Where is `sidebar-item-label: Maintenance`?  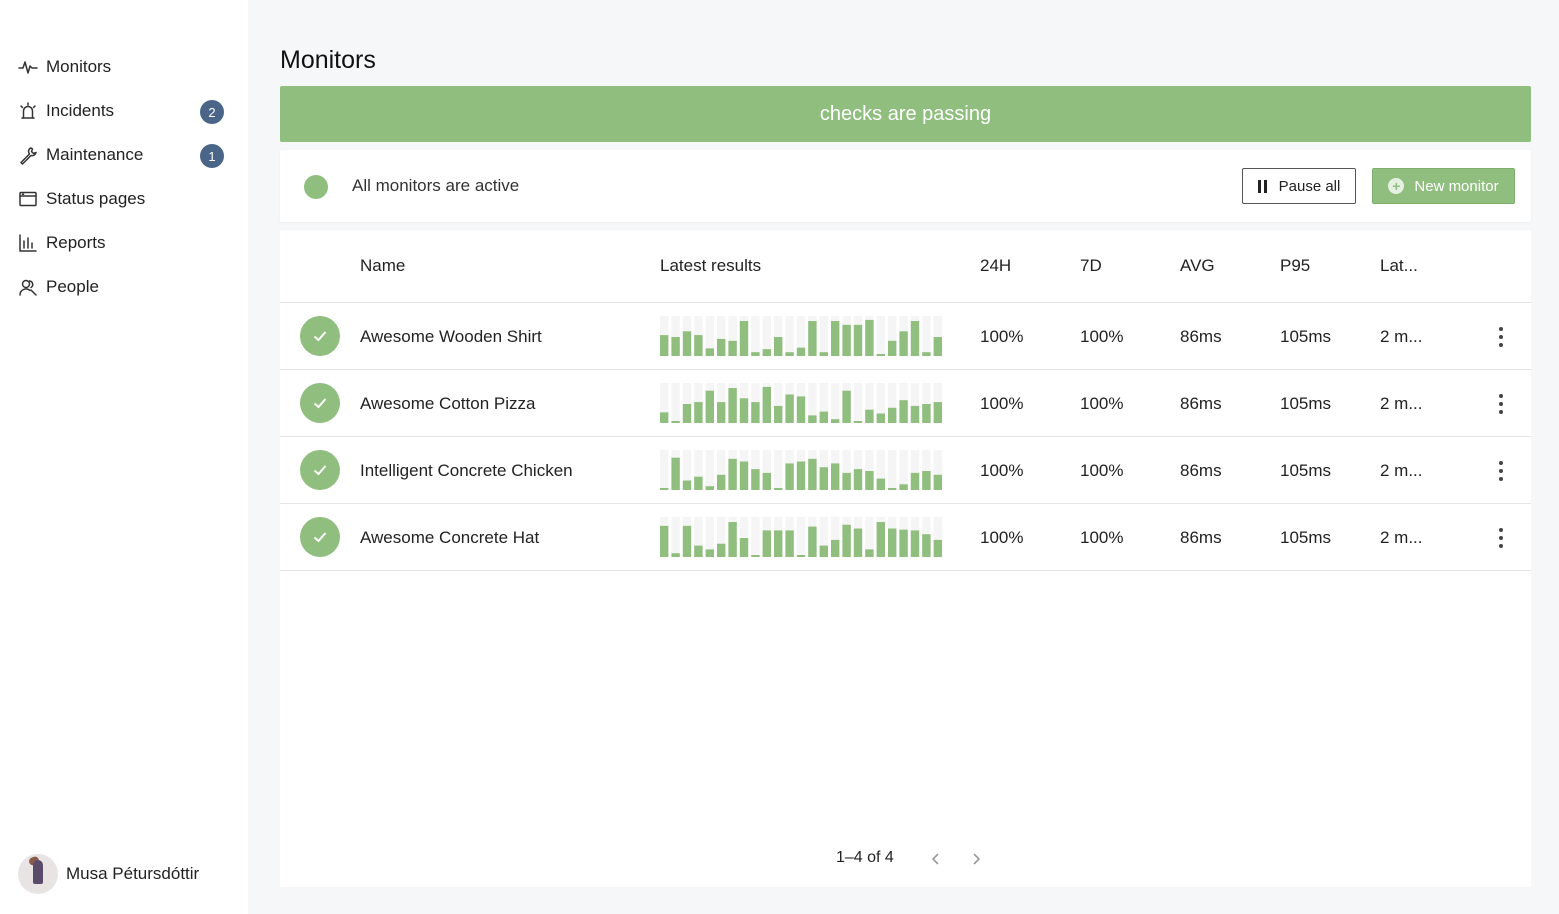
sidebar-item-label: Maintenance is located at coordinates (95, 154).